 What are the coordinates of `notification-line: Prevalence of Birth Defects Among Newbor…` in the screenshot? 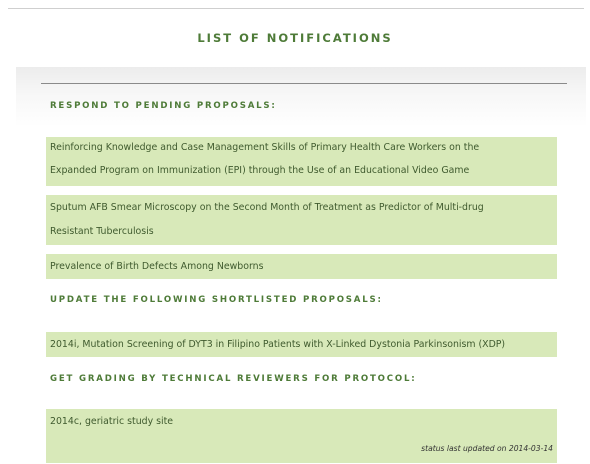 It's located at (157, 266).